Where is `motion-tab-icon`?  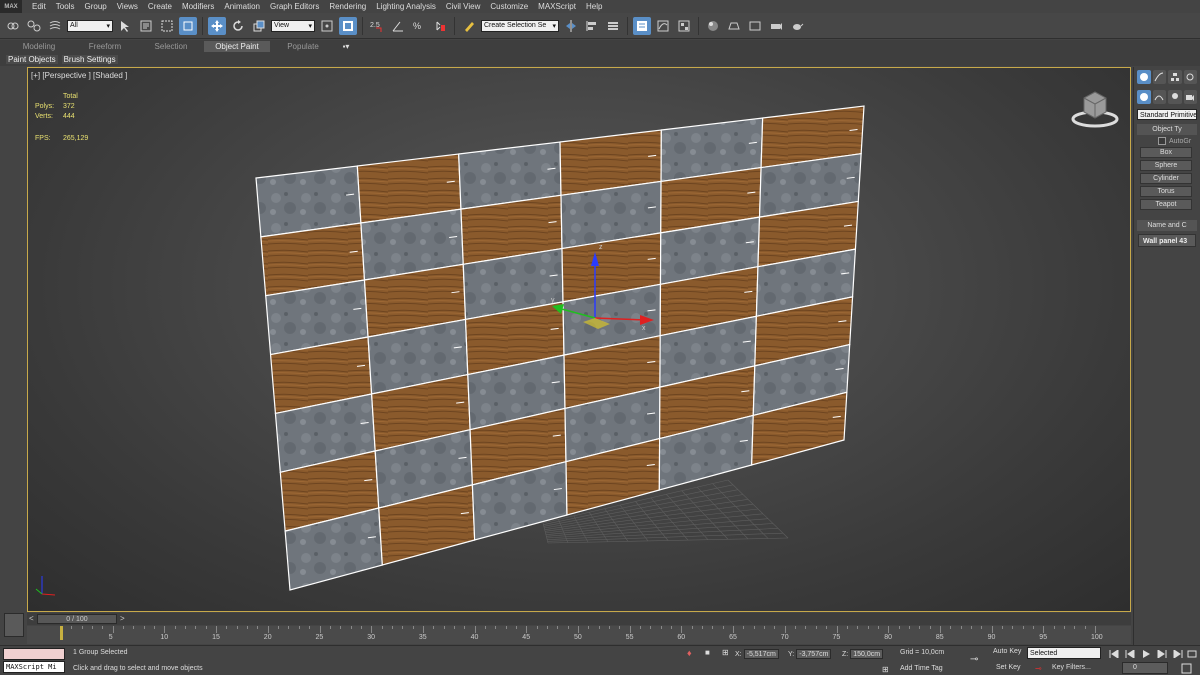 motion-tab-icon is located at coordinates (1190, 77).